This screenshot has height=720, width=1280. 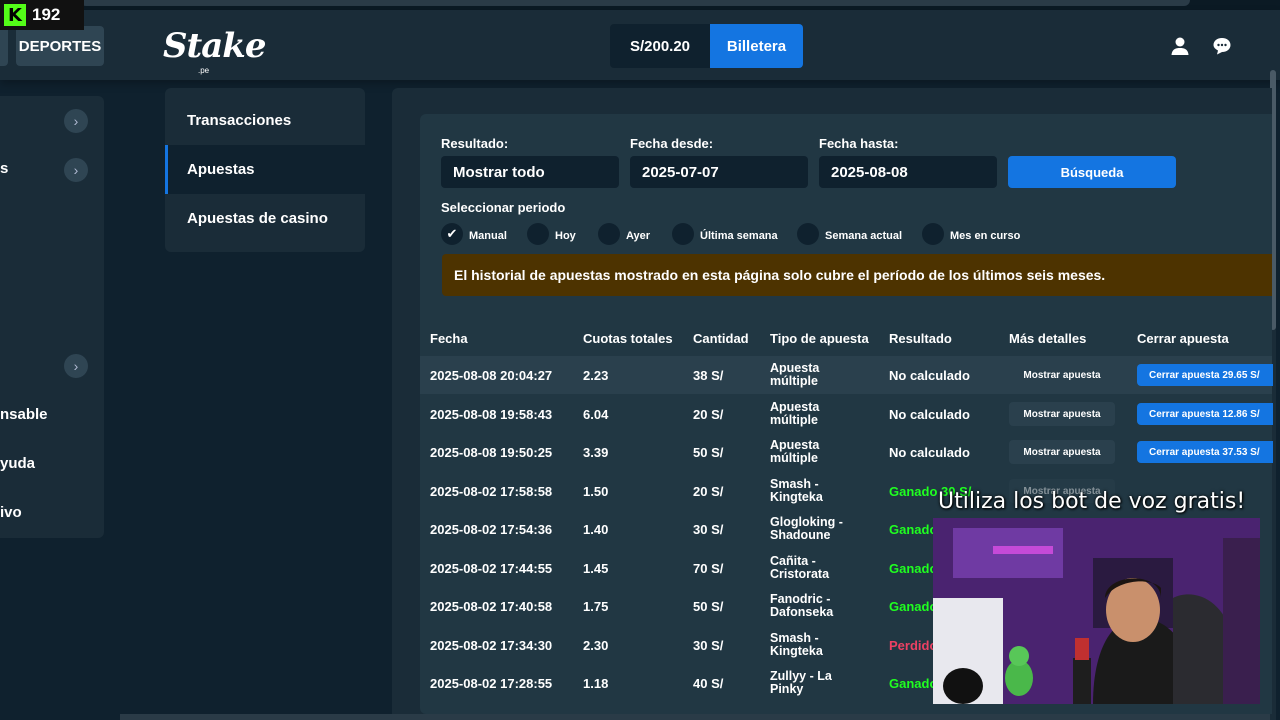 I want to click on cell-fecha: 2025-08-08 19:58:43, so click(x=491, y=414).